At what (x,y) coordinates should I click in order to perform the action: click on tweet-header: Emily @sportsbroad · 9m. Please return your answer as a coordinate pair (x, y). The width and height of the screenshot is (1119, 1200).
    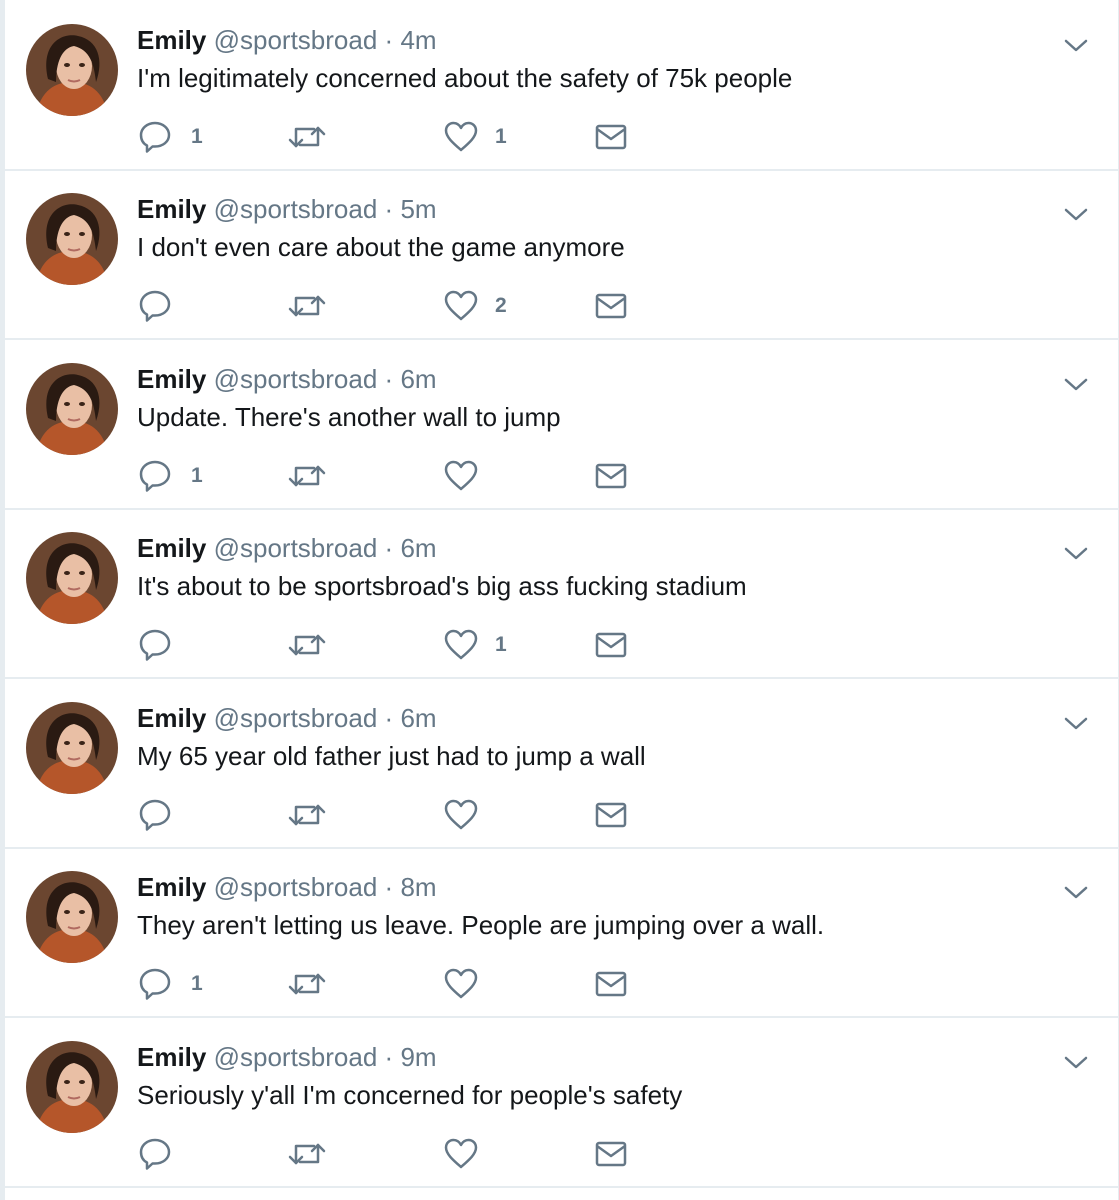
    Looking at the image, I should click on (287, 1057).